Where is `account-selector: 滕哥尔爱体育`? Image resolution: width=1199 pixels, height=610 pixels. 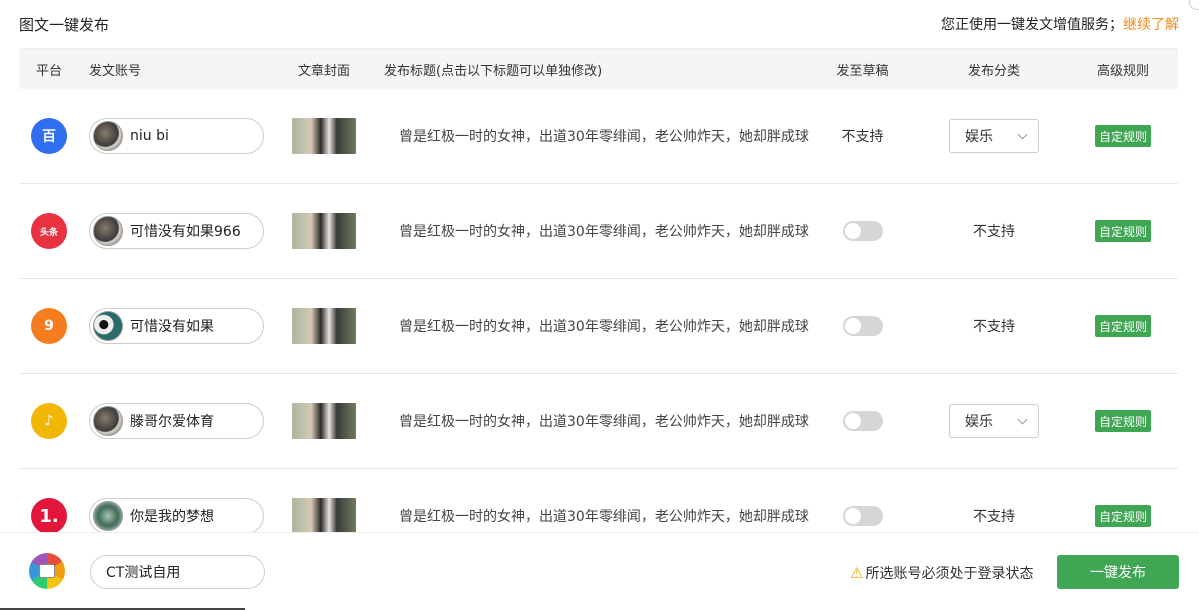
account-selector: 滕哥尔爱体育 is located at coordinates (176, 421).